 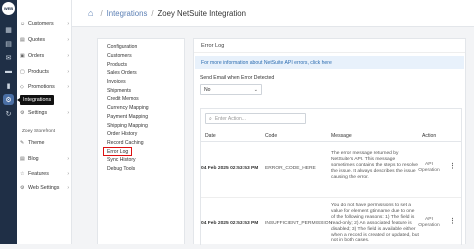 I want to click on nav-products: Products, so click(x=141, y=64).